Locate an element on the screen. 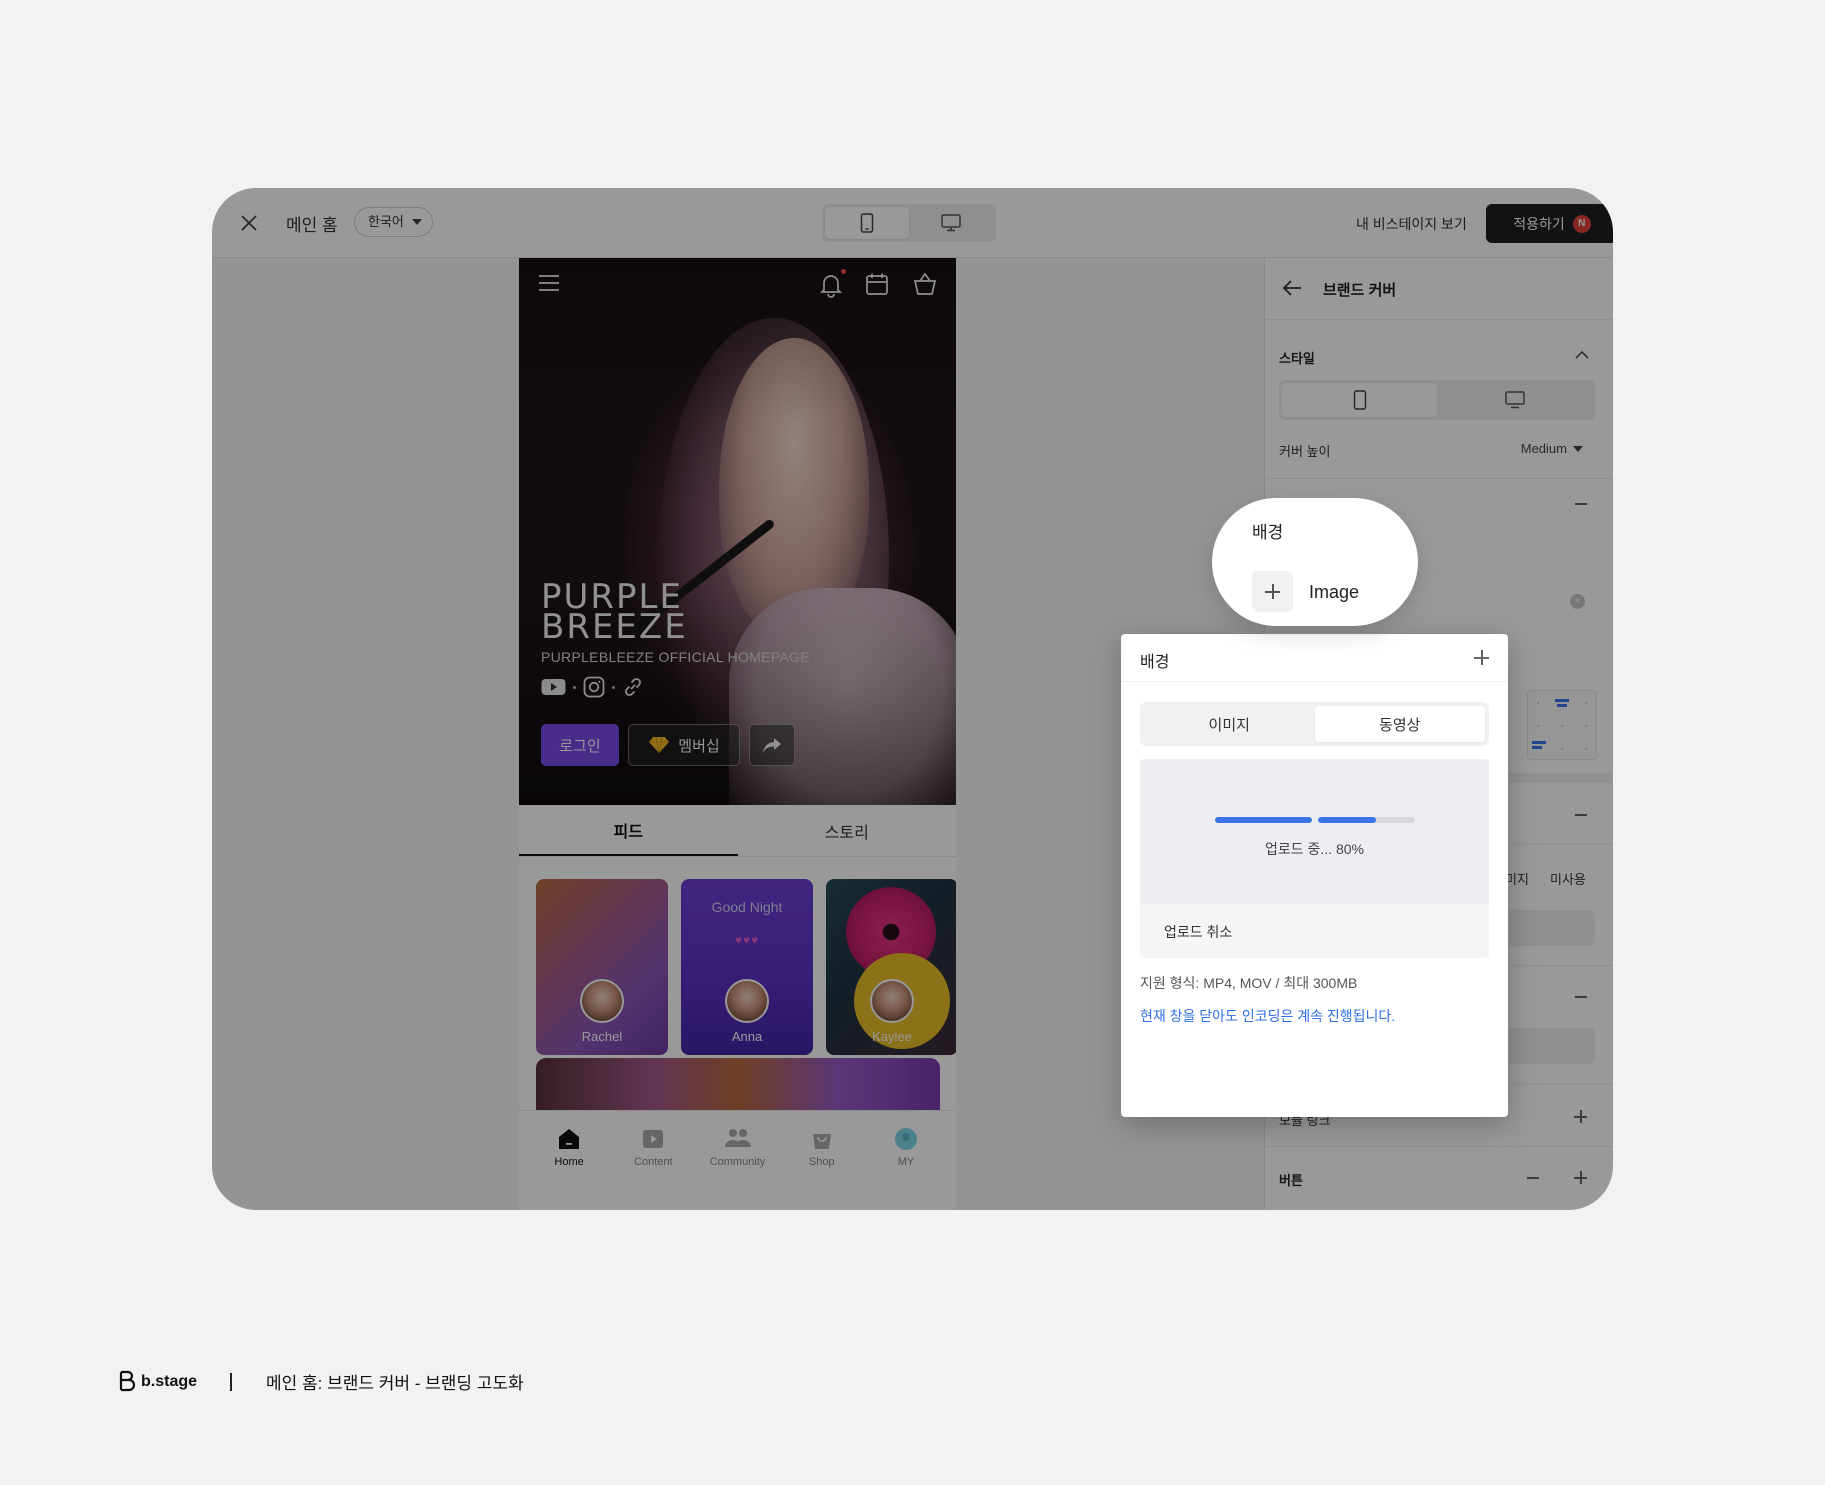  tab-video: 동영상 is located at coordinates (1399, 724).